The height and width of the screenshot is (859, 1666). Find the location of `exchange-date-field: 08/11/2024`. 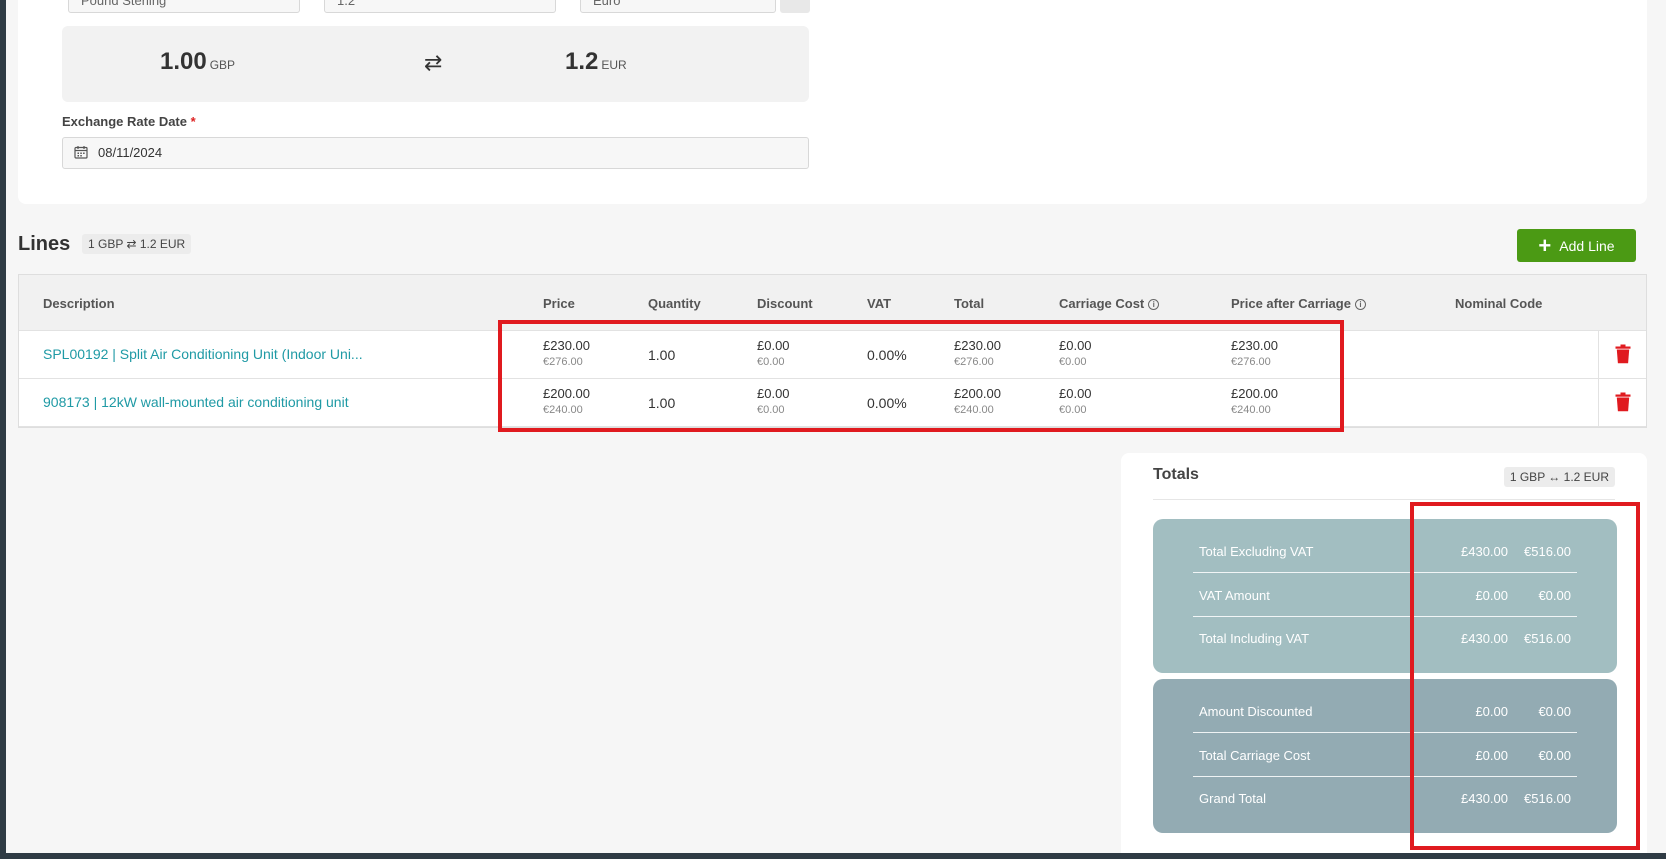

exchange-date-field: 08/11/2024 is located at coordinates (435, 153).